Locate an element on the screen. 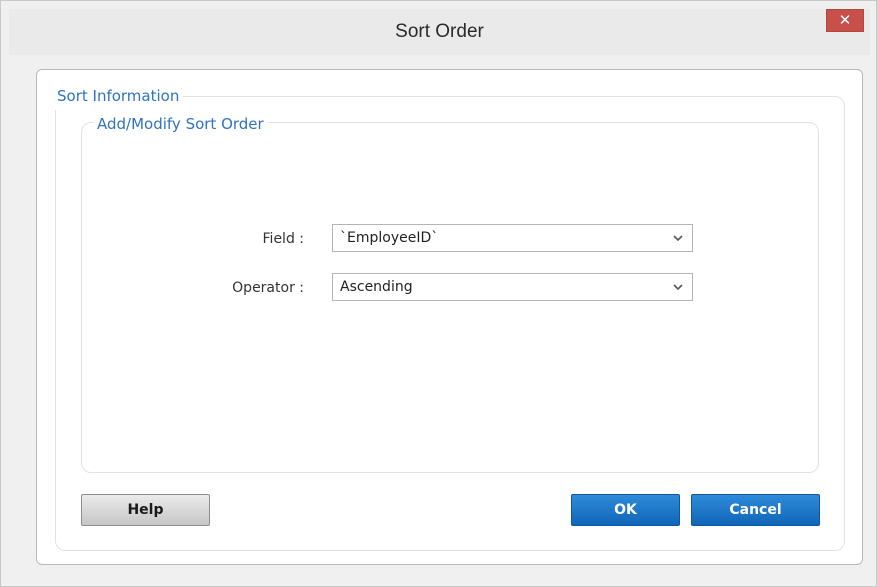  close-icon: ✕ is located at coordinates (845, 20).